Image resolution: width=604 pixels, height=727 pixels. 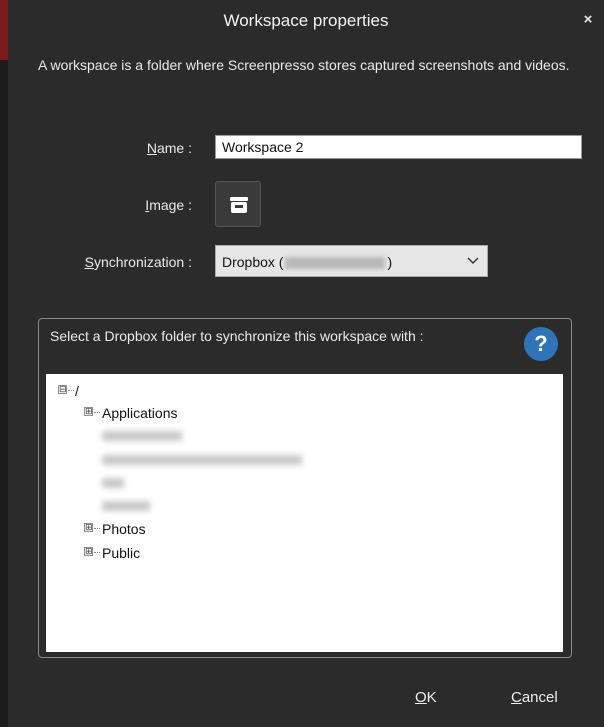 I want to click on window-edge, so click(x=4, y=363).